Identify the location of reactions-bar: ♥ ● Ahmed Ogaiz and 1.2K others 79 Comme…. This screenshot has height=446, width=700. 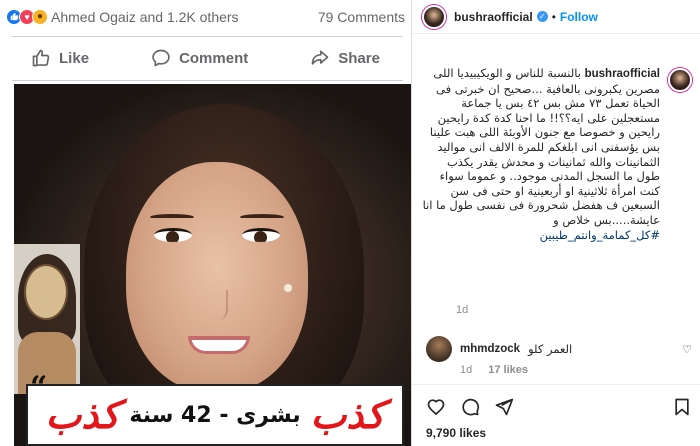
(205, 16).